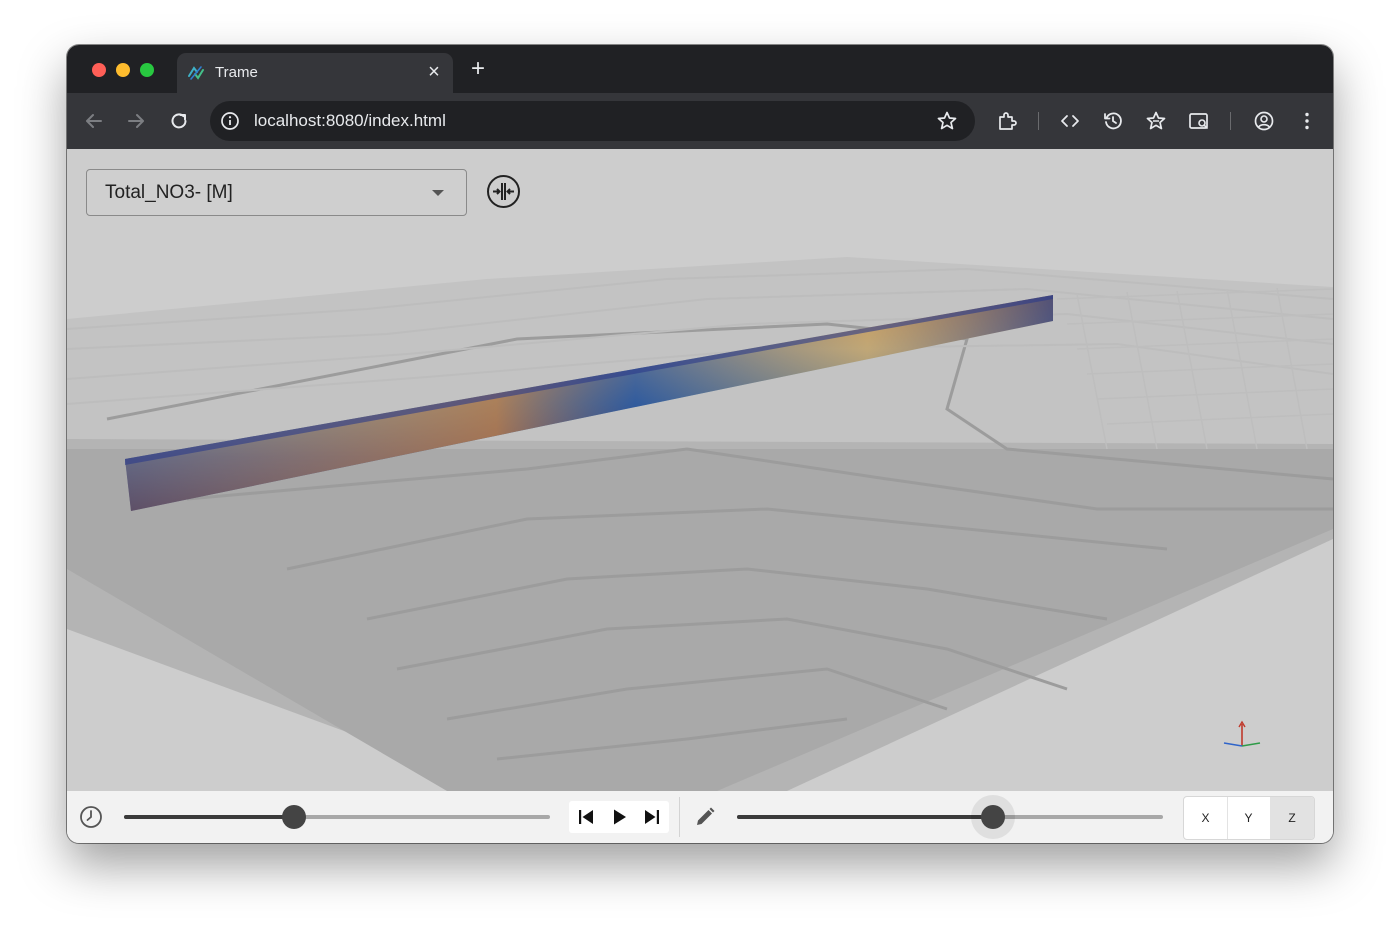 This screenshot has width=1400, height=933. What do you see at coordinates (179, 121) in the screenshot?
I see `reload-icon` at bounding box center [179, 121].